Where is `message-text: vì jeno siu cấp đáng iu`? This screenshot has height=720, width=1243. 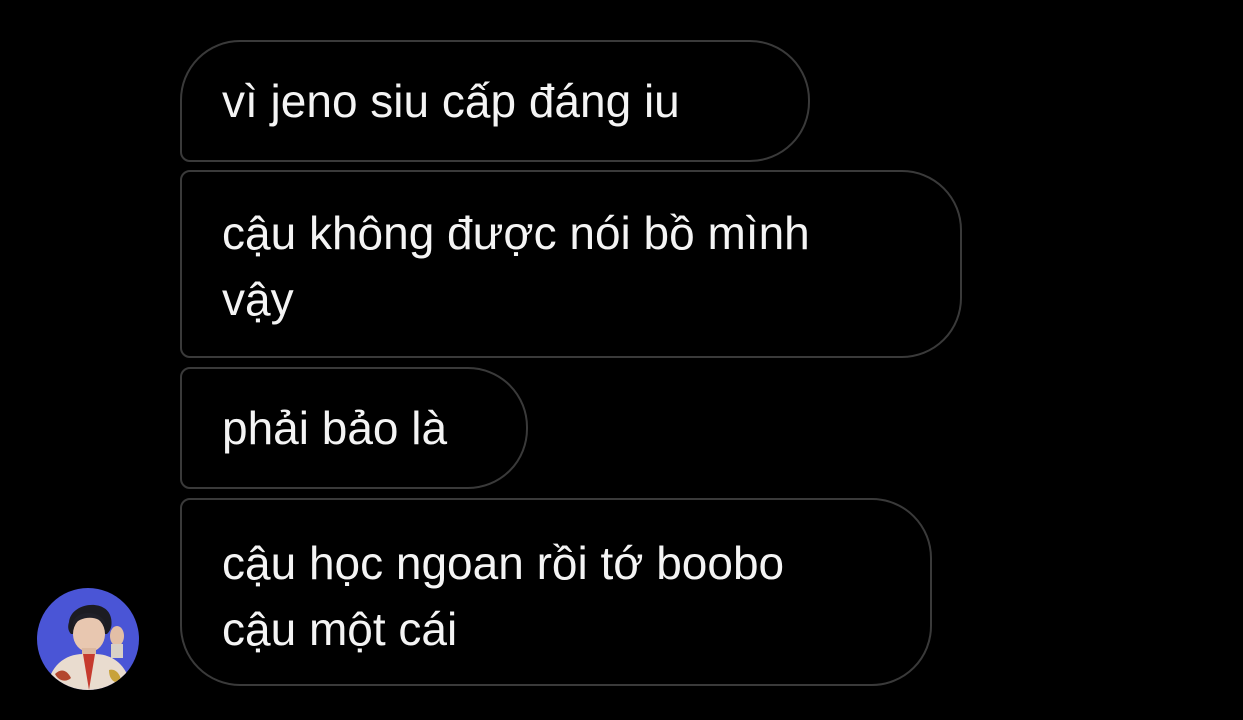 message-text: vì jeno siu cấp đáng iu is located at coordinates (451, 101).